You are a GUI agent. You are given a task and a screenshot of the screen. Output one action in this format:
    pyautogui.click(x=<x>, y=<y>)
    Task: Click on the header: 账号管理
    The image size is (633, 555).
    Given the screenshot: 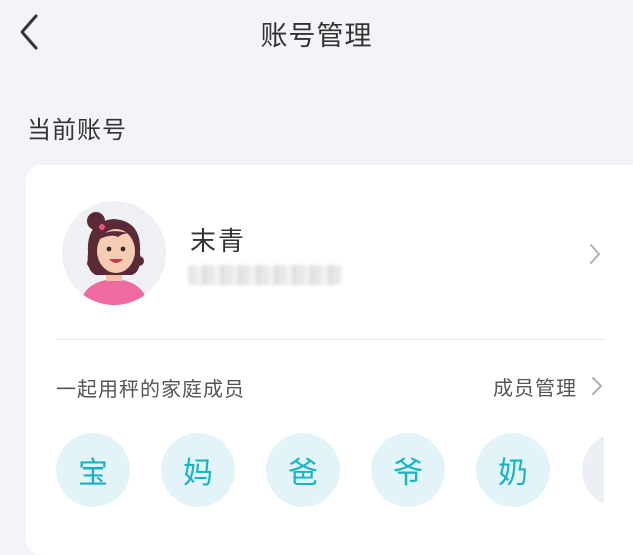 What is the action you would take?
    pyautogui.click(x=316, y=32)
    